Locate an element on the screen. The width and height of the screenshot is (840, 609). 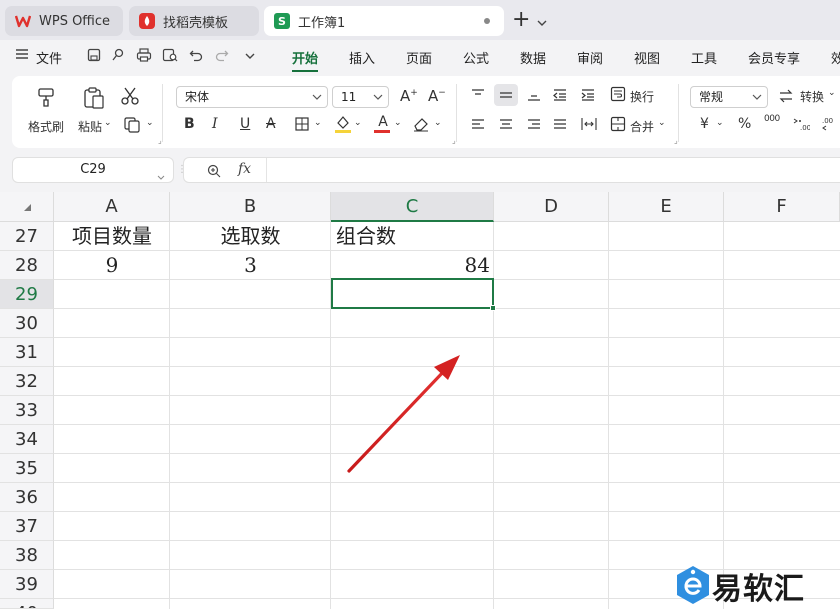
column-header-e: E is located at coordinates (666, 207).